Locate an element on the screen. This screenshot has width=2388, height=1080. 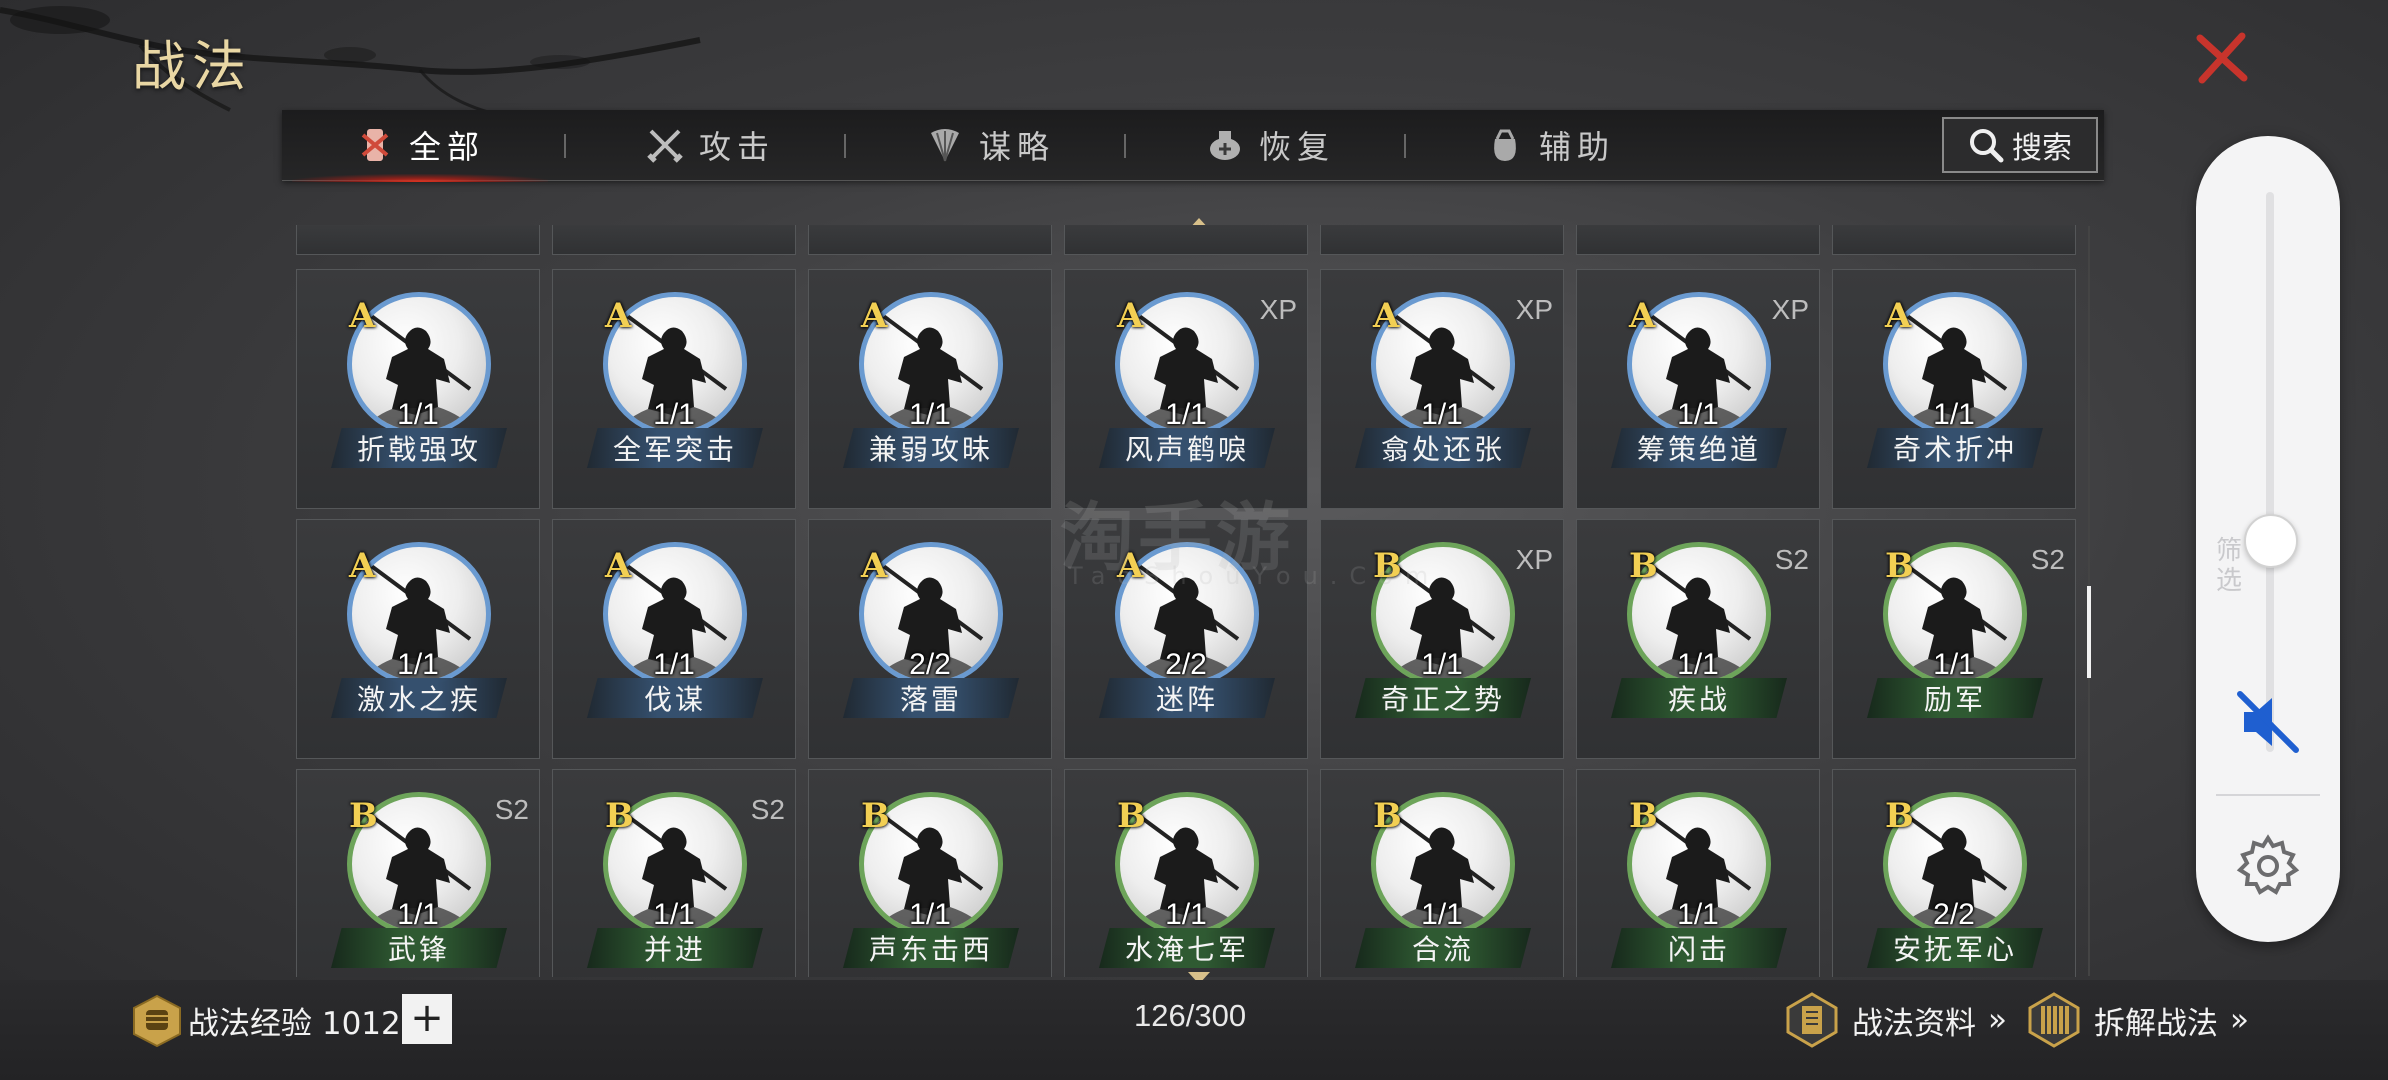
tab-strategy: 谋略 is located at coordinates (990, 145).